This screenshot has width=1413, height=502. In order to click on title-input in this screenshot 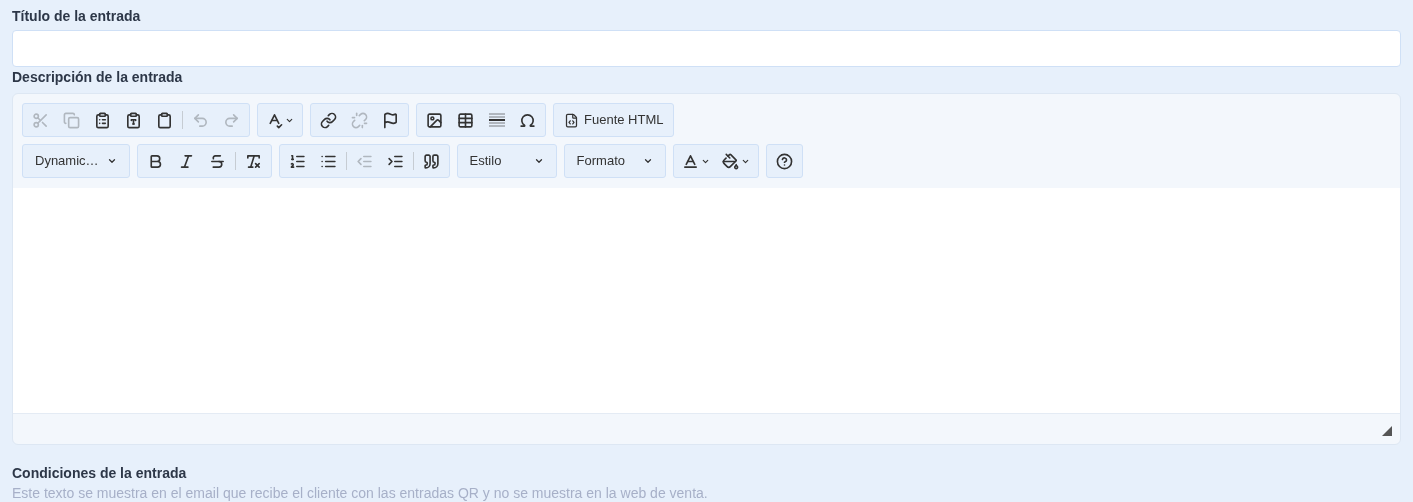, I will do `click(706, 48)`.